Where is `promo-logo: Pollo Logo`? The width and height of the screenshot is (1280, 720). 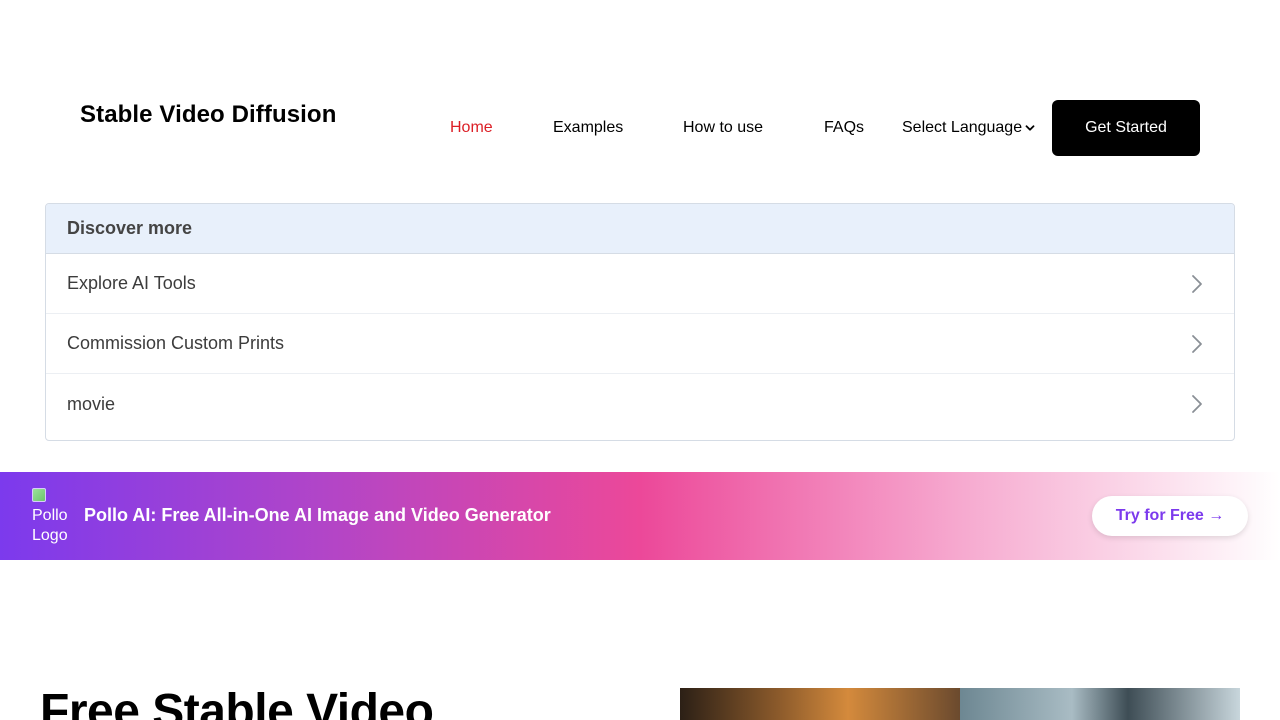 promo-logo: Pollo Logo is located at coordinates (52, 516).